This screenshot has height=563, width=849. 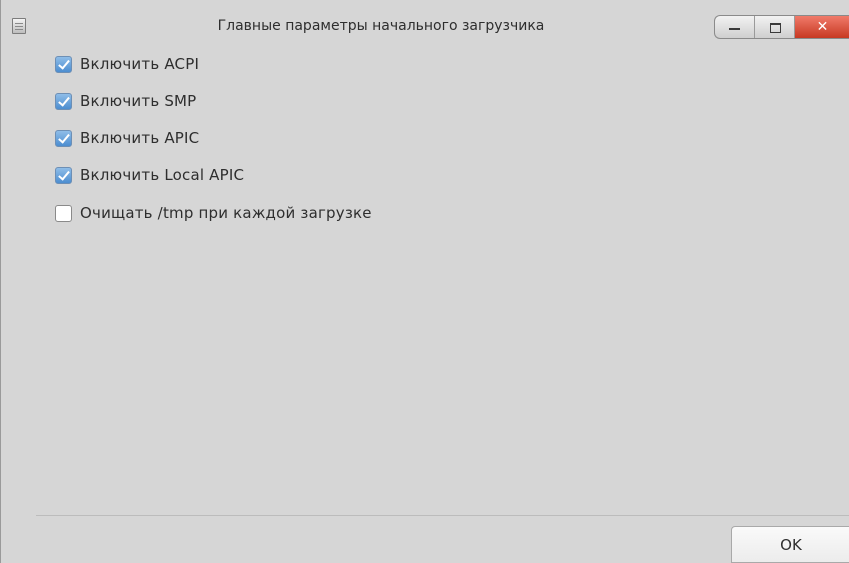 What do you see at coordinates (63, 64) in the screenshot?
I see `checkbox-enable-acpi` at bounding box center [63, 64].